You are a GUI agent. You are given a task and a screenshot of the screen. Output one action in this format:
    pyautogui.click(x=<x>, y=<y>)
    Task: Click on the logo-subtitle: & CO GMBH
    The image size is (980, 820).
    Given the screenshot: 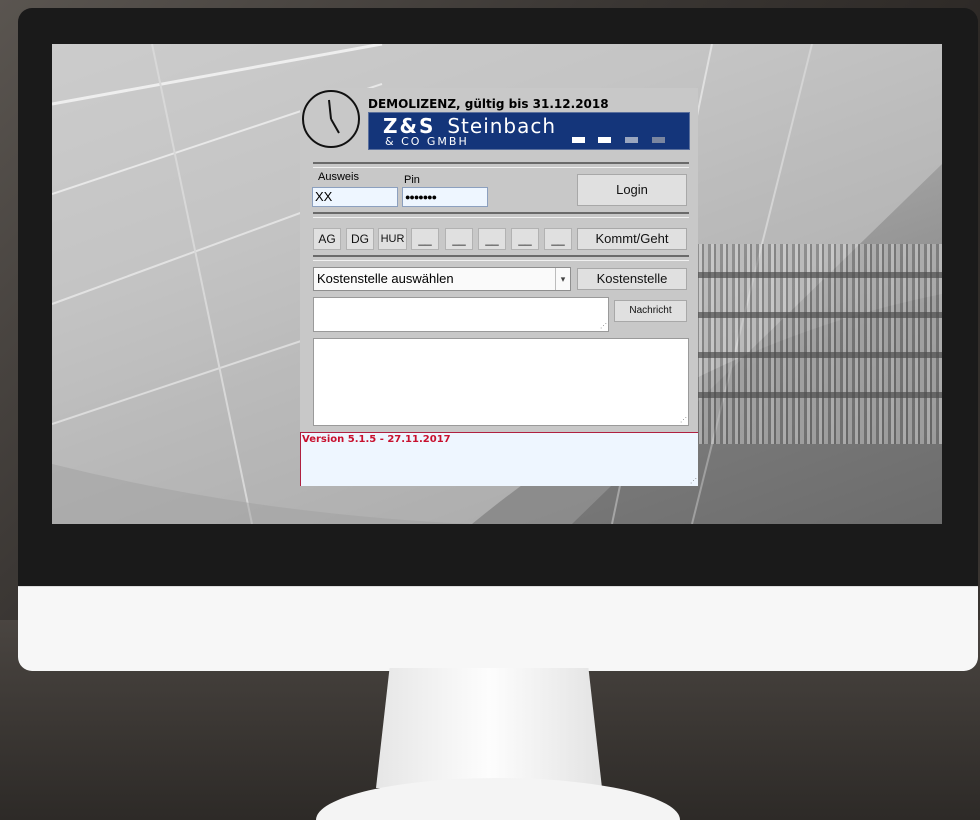 What is the action you would take?
    pyautogui.click(x=427, y=141)
    